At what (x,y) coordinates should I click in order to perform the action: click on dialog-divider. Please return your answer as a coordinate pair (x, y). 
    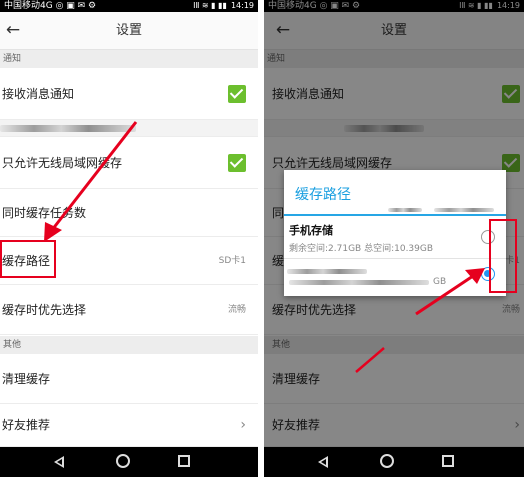
    Looking at the image, I should click on (395, 215).